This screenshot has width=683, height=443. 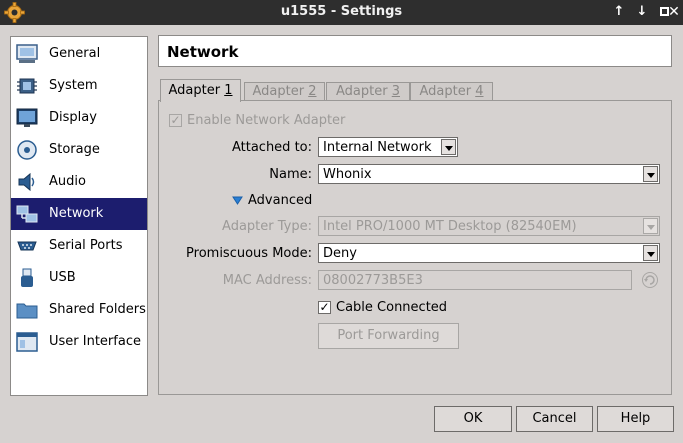 I want to click on sidebar-item-label: Storage, so click(x=74, y=149).